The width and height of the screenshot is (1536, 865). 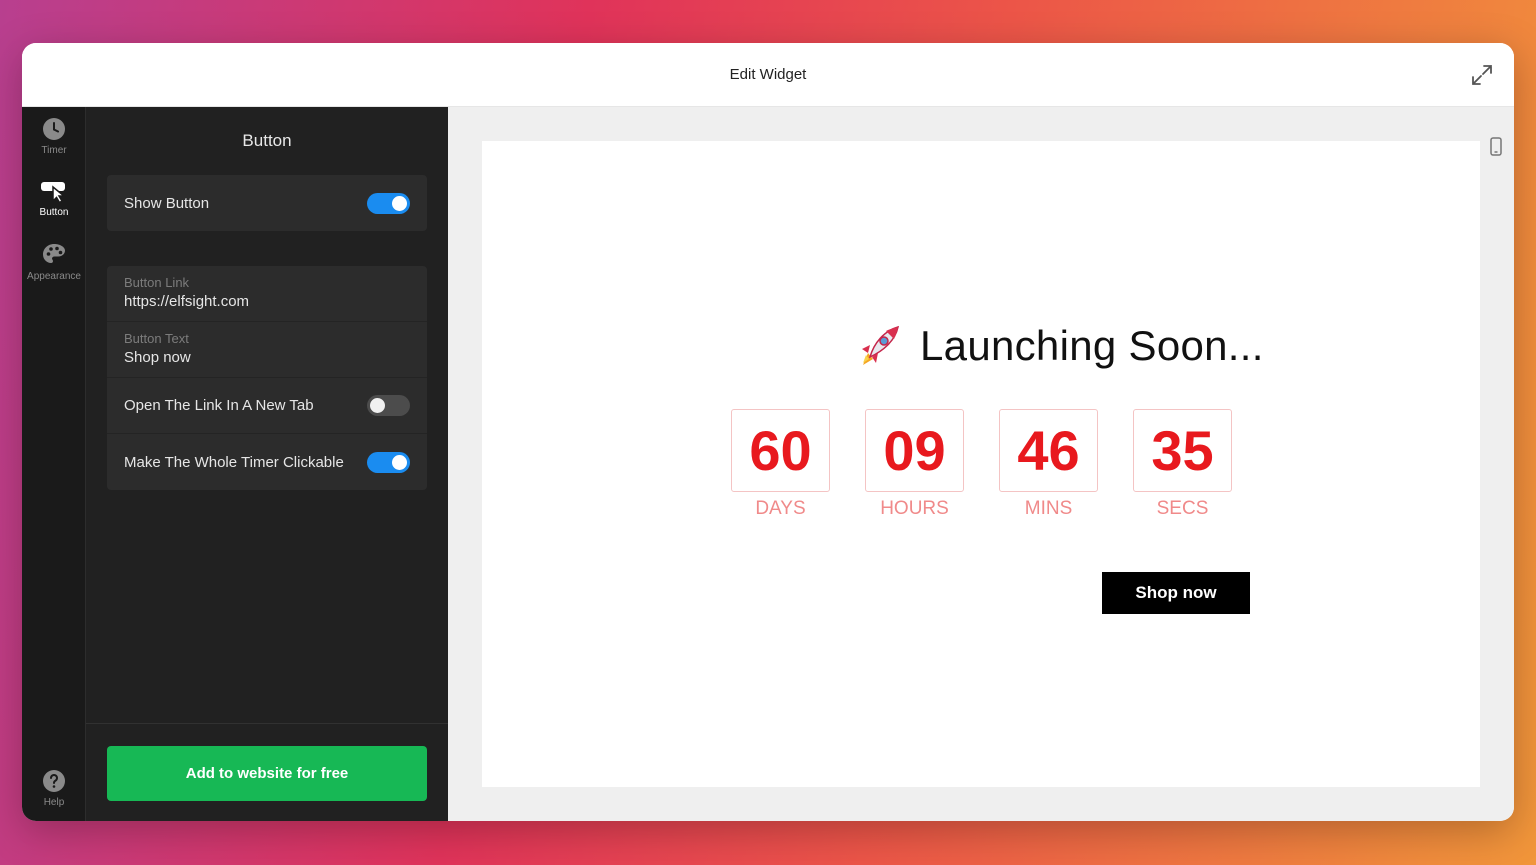 I want to click on expand-icon, so click(x=1482, y=75).